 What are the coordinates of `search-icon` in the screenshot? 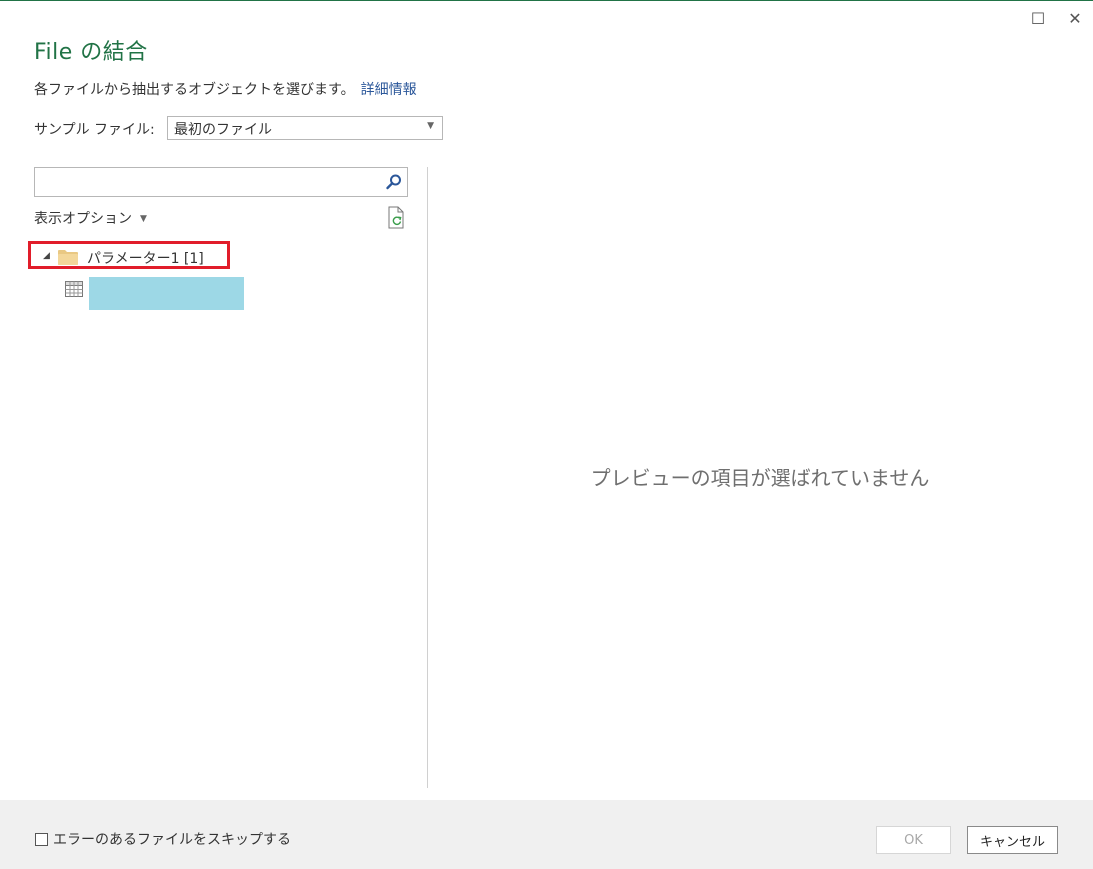 It's located at (394, 184).